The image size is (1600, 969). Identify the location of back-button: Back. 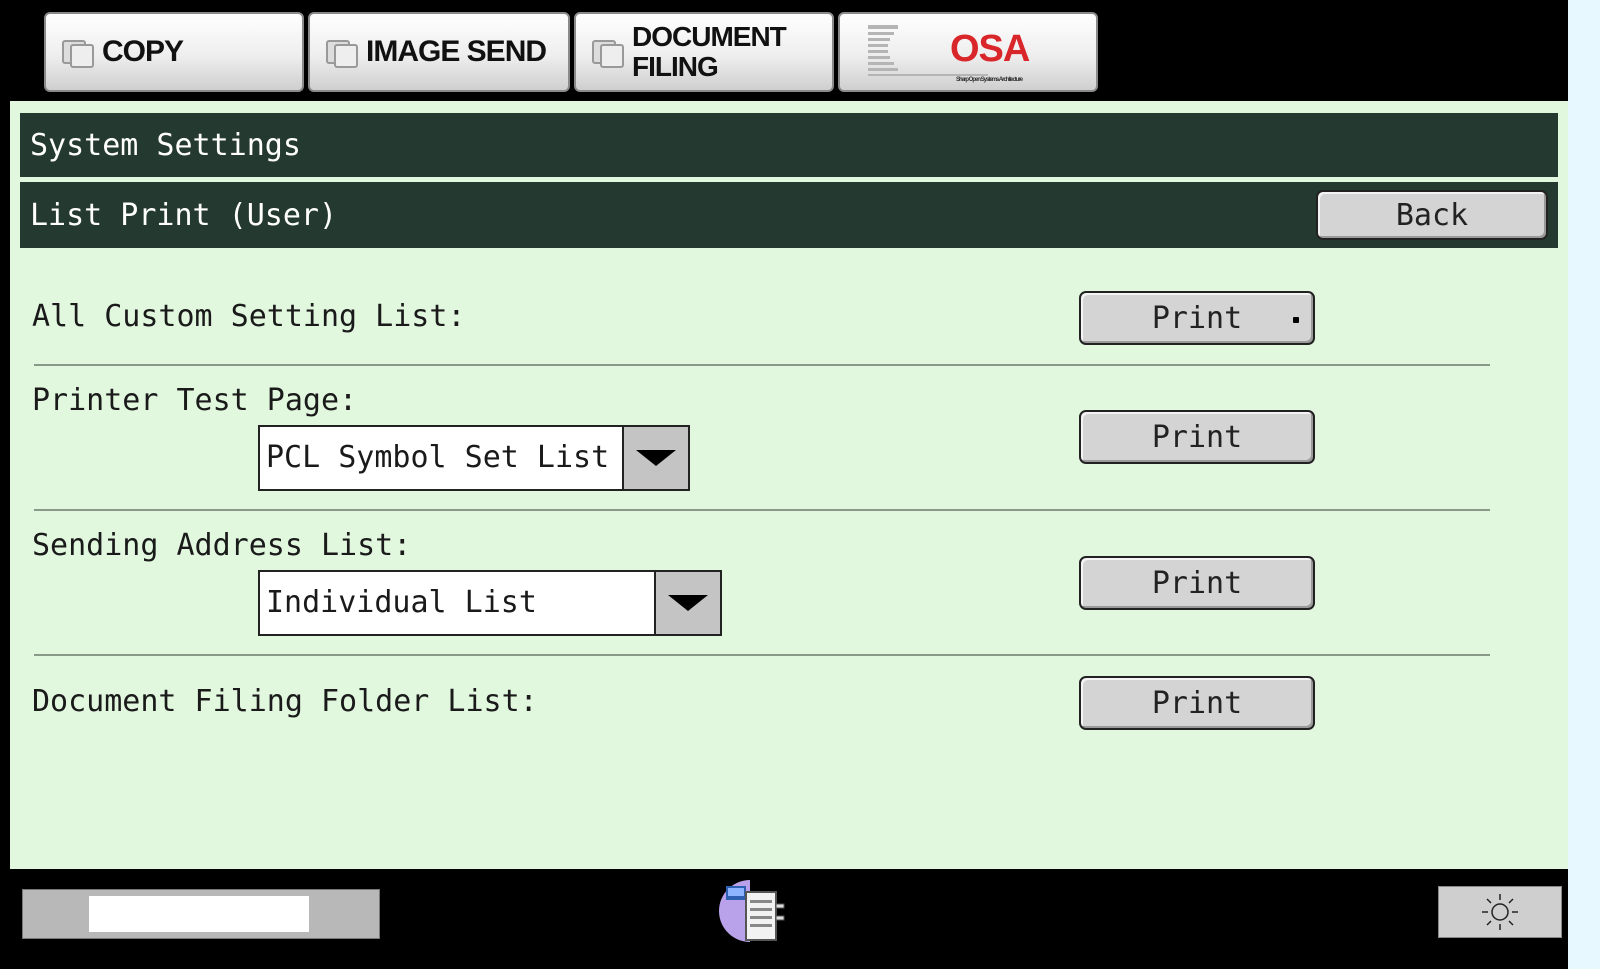
(1432, 215).